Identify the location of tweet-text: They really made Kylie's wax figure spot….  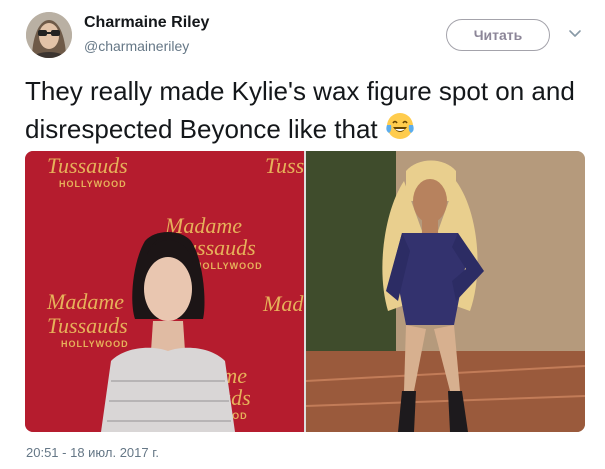
(305, 110).